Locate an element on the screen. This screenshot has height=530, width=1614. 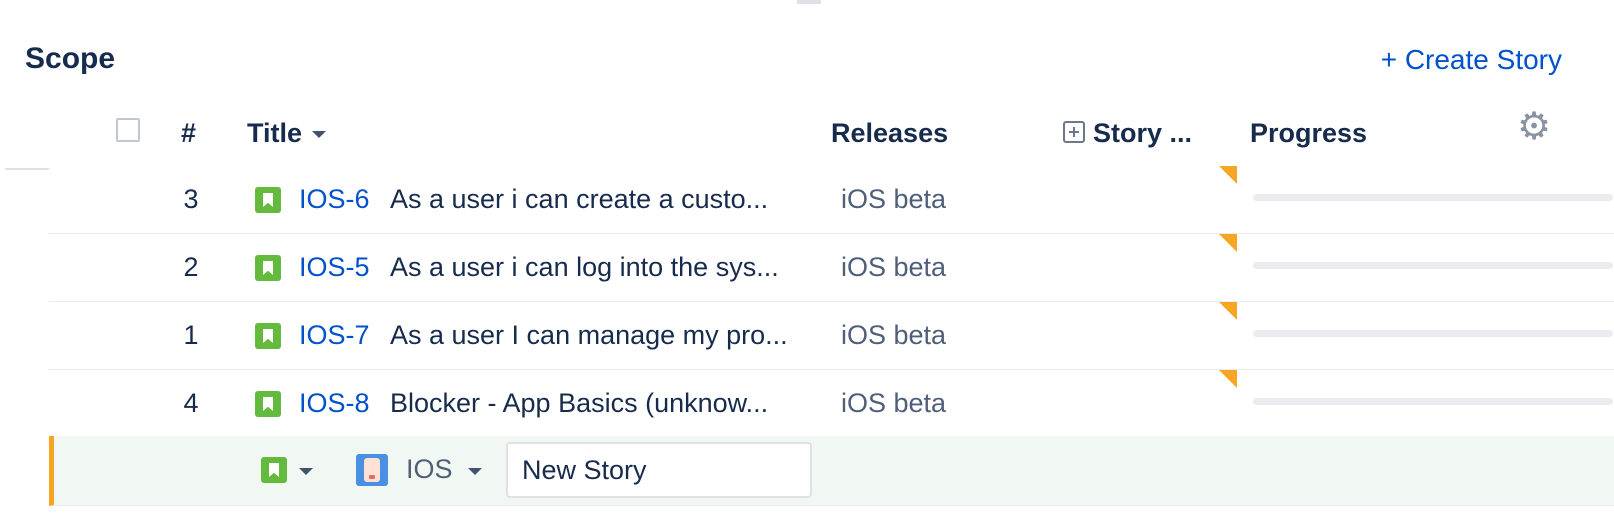
project-name: IOS is located at coordinates (429, 469).